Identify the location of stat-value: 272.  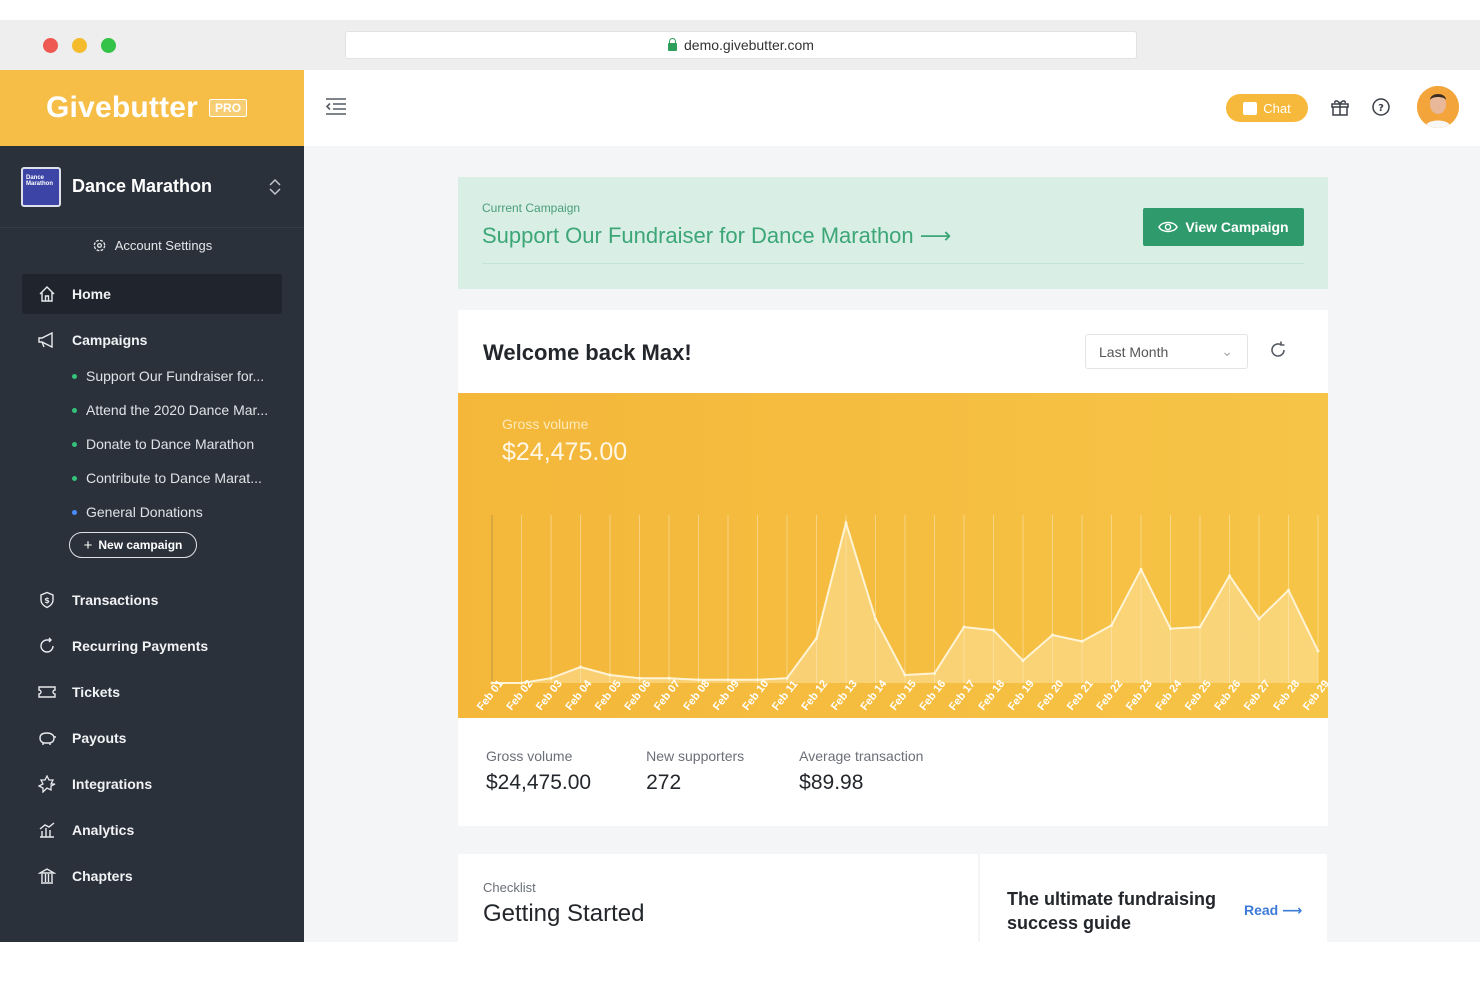
(664, 782).